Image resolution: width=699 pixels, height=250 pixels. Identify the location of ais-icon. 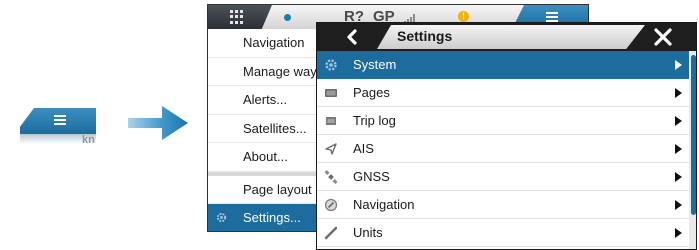
(331, 149).